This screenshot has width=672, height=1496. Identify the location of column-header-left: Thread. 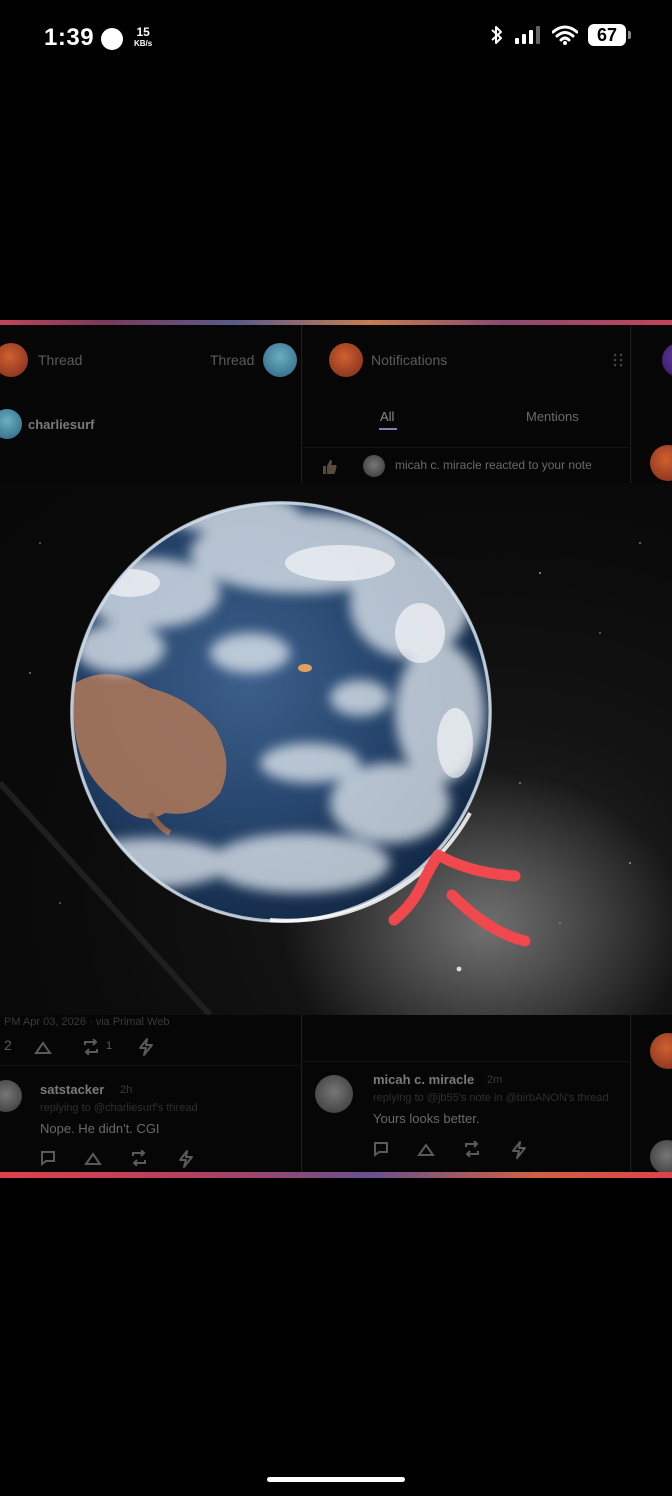
(60, 360).